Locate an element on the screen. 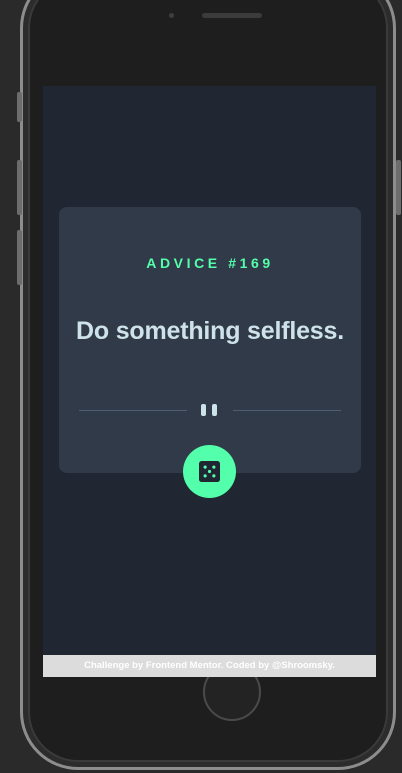 The image size is (402, 773). dice-icon is located at coordinates (209, 471).